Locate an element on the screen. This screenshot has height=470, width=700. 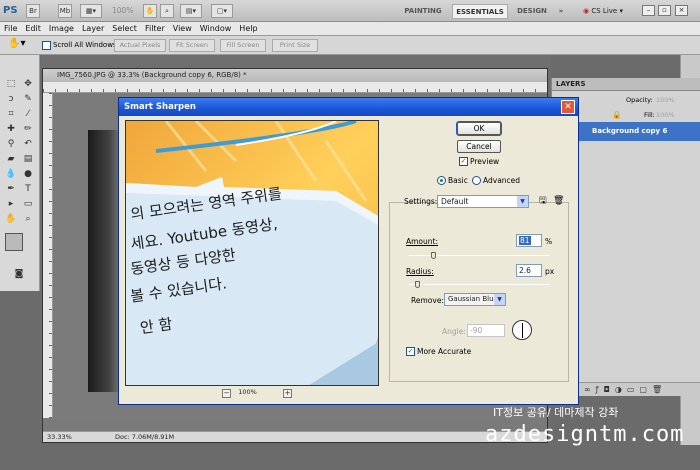
arrange-documents-icon: ▤▾ is located at coordinates (191, 11).